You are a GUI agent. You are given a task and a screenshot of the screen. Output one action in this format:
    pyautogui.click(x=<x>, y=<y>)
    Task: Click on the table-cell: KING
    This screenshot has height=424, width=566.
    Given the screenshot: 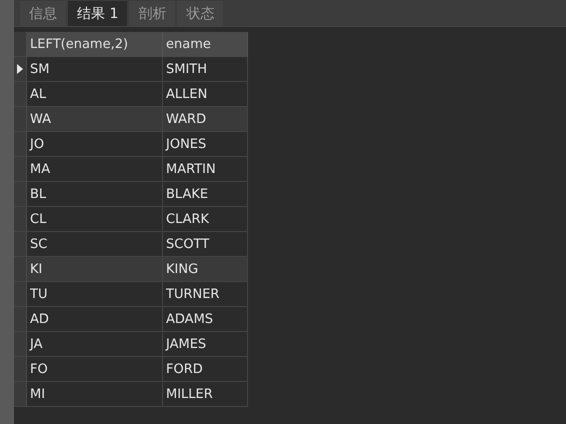 What is the action you would take?
    pyautogui.click(x=205, y=269)
    